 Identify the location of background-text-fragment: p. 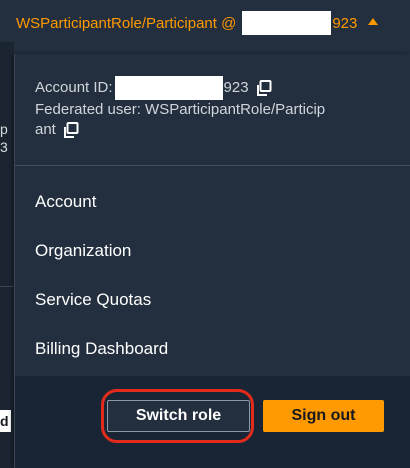
(4, 129).